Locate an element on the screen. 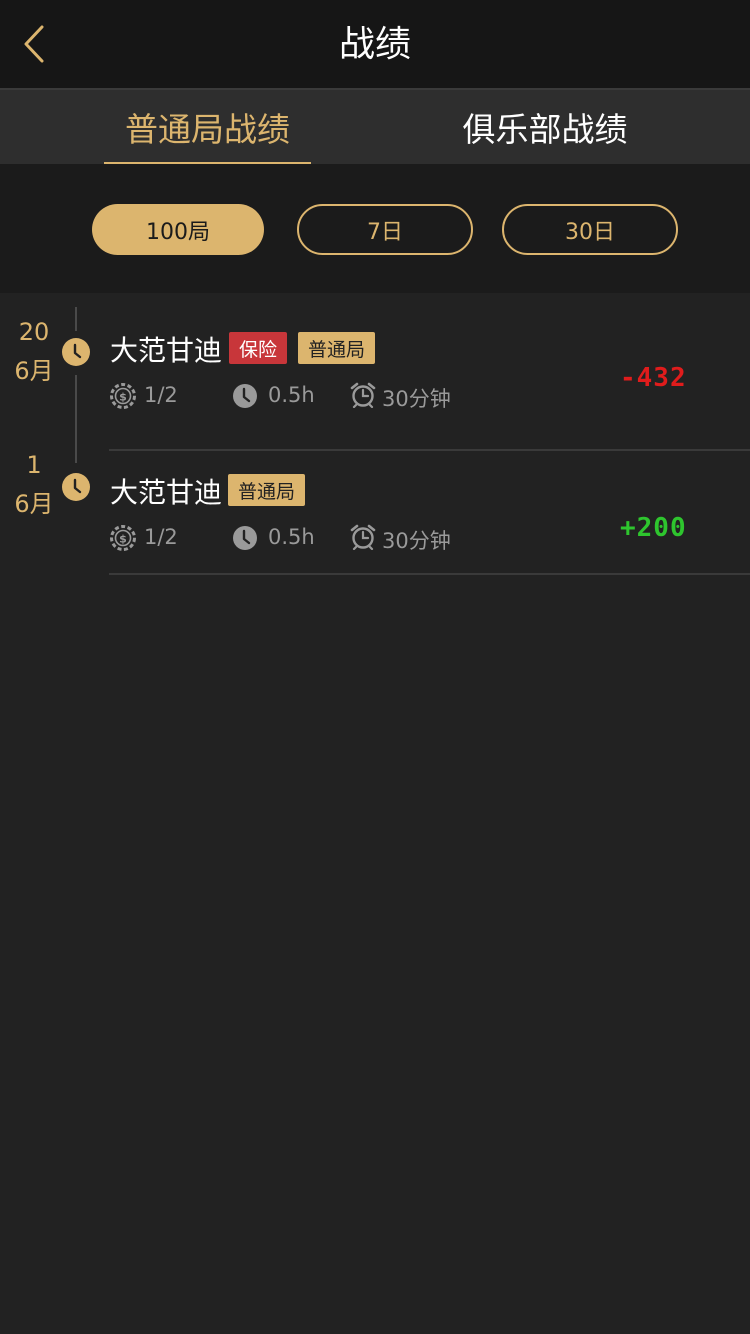 This screenshot has height=1334, width=750. record-score: +200 is located at coordinates (653, 528).